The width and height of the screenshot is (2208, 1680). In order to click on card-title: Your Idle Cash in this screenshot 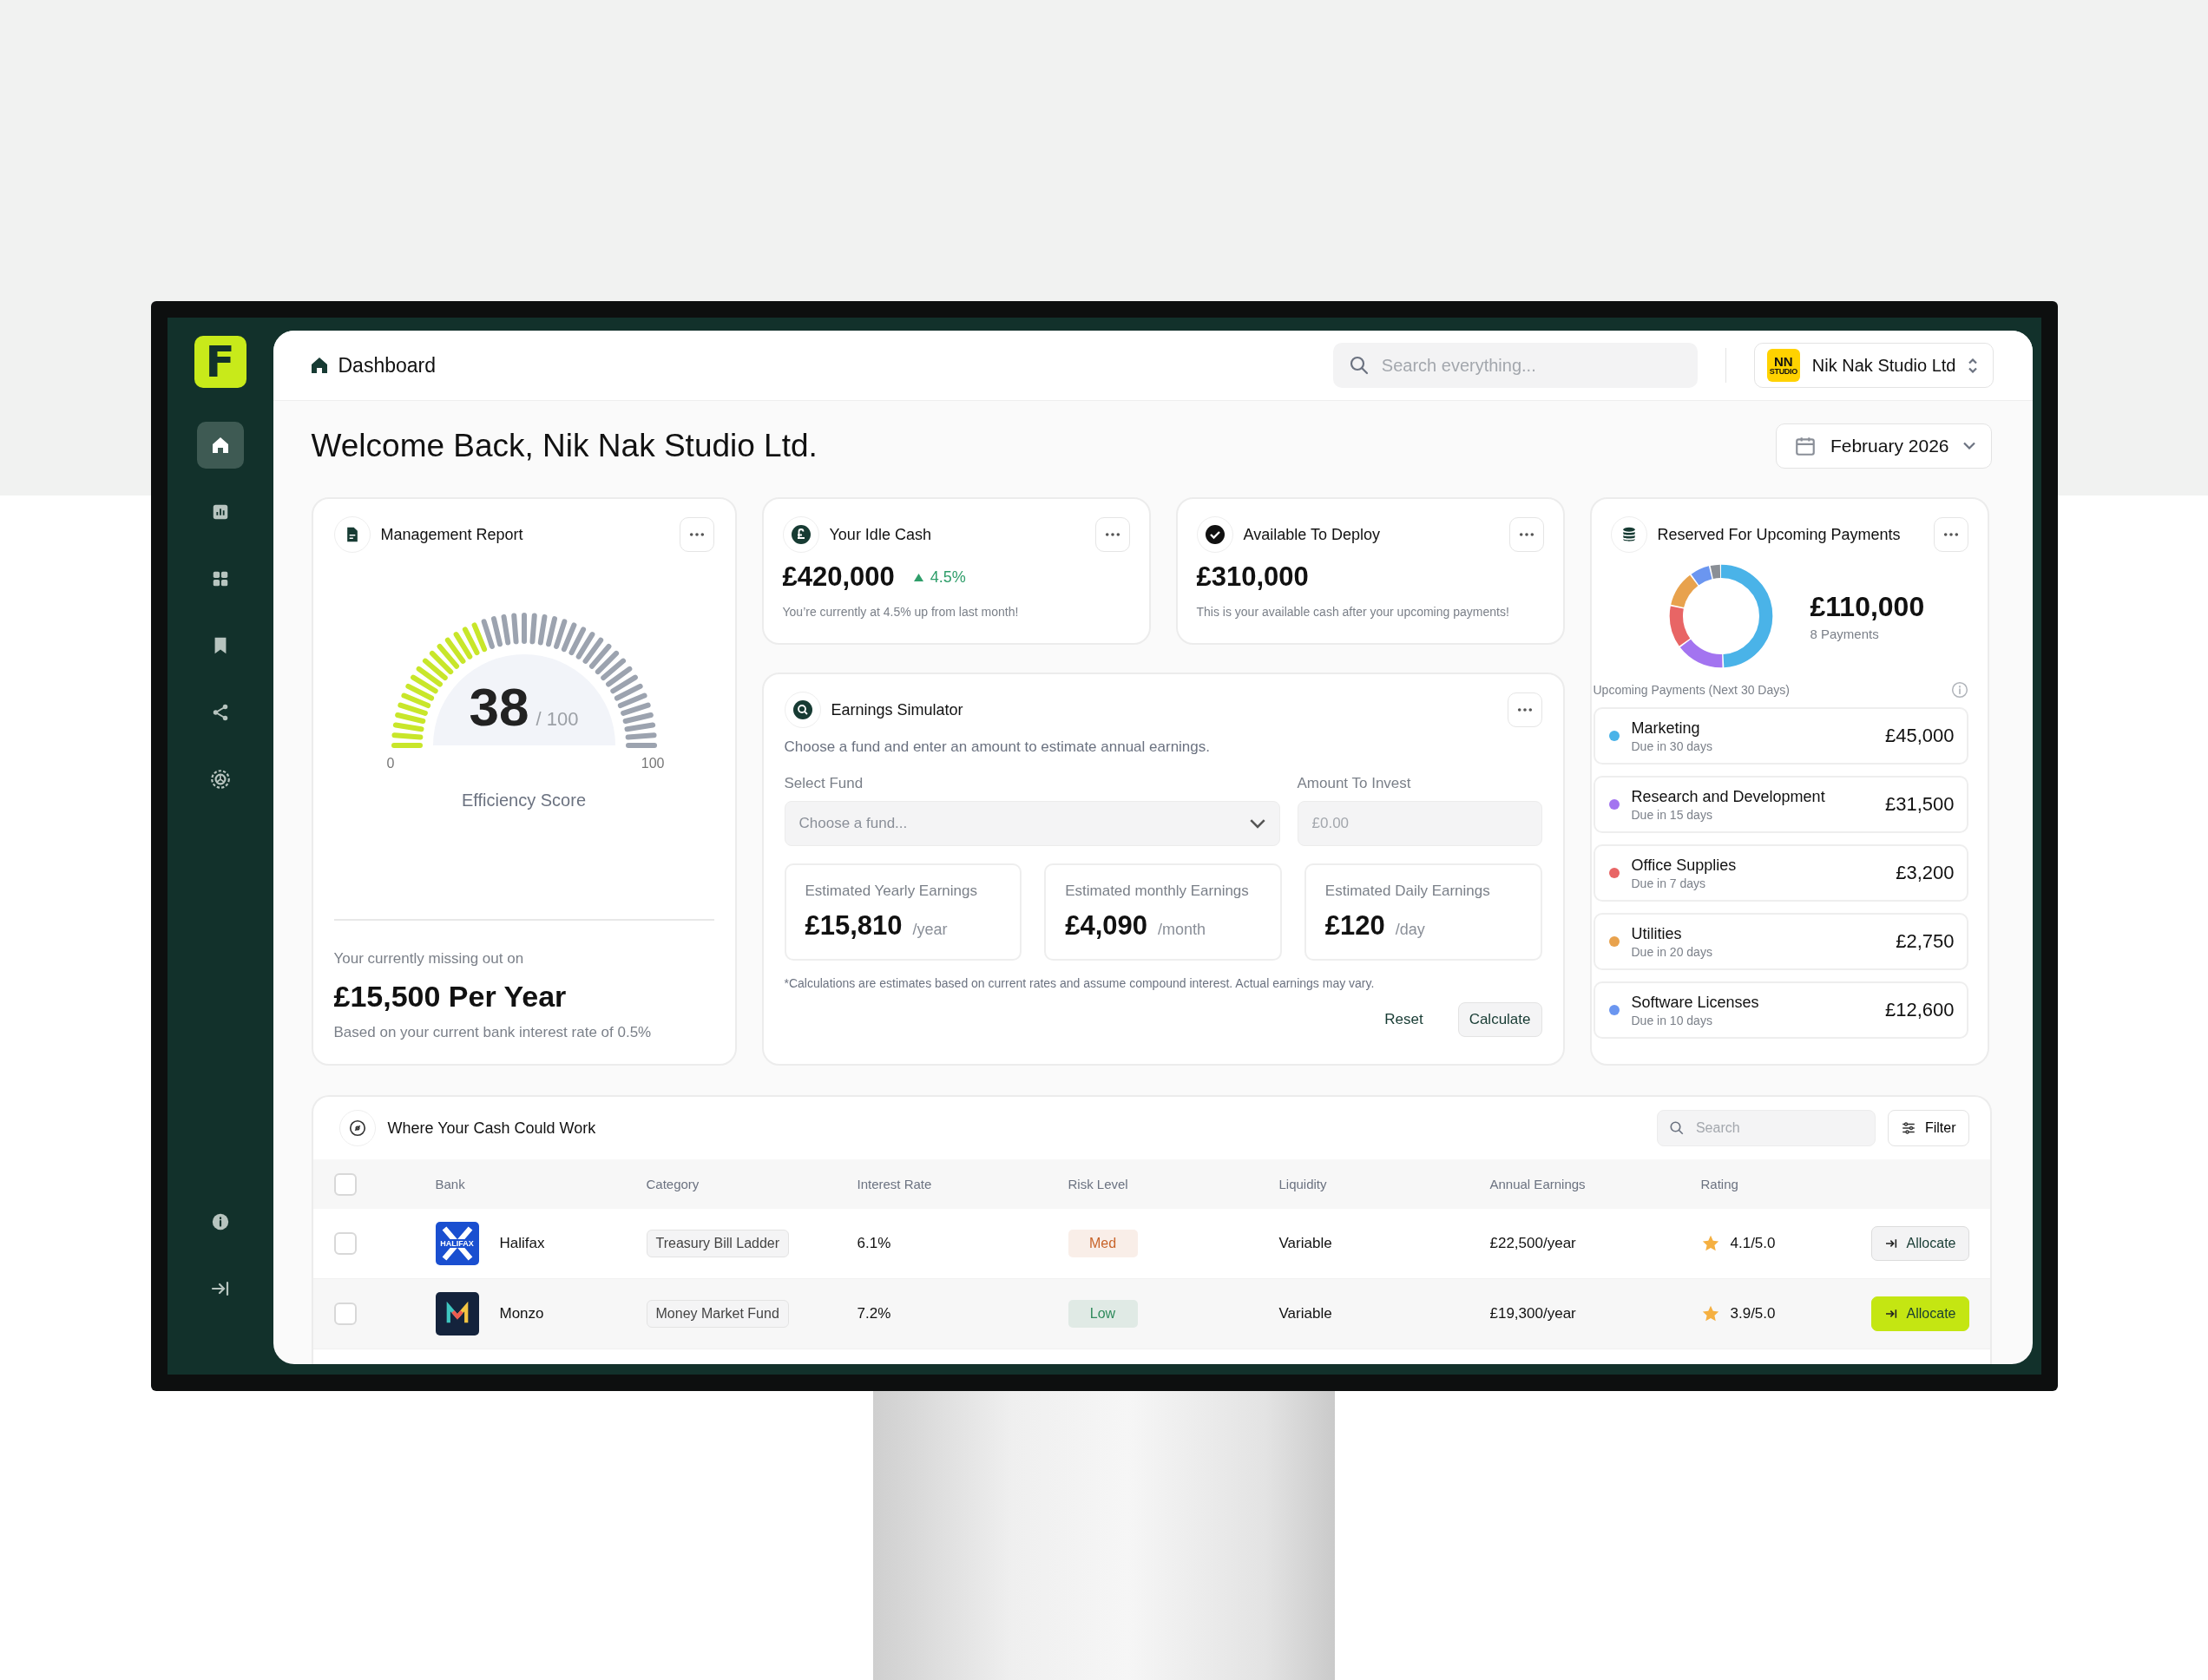, I will do `click(880, 534)`.